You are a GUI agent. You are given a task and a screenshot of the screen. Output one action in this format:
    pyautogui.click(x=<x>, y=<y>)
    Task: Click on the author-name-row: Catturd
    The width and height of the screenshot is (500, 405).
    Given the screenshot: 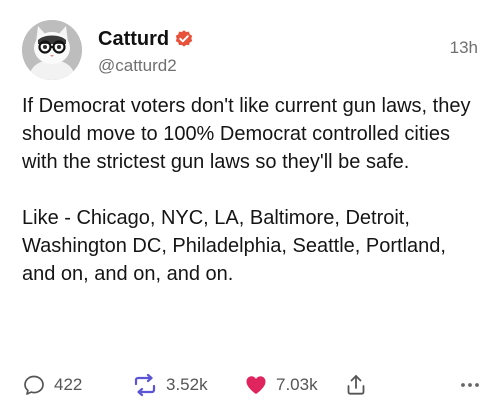 What is the action you would take?
    pyautogui.click(x=146, y=39)
    